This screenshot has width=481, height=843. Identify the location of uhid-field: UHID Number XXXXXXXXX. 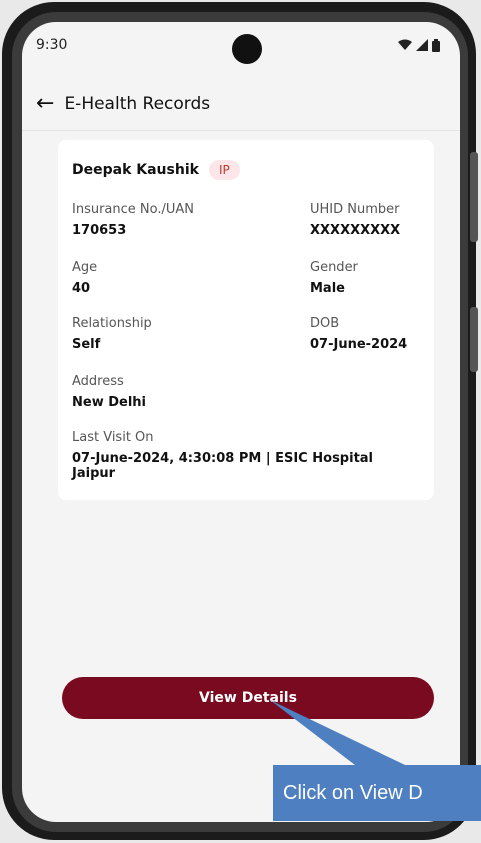
(355, 220).